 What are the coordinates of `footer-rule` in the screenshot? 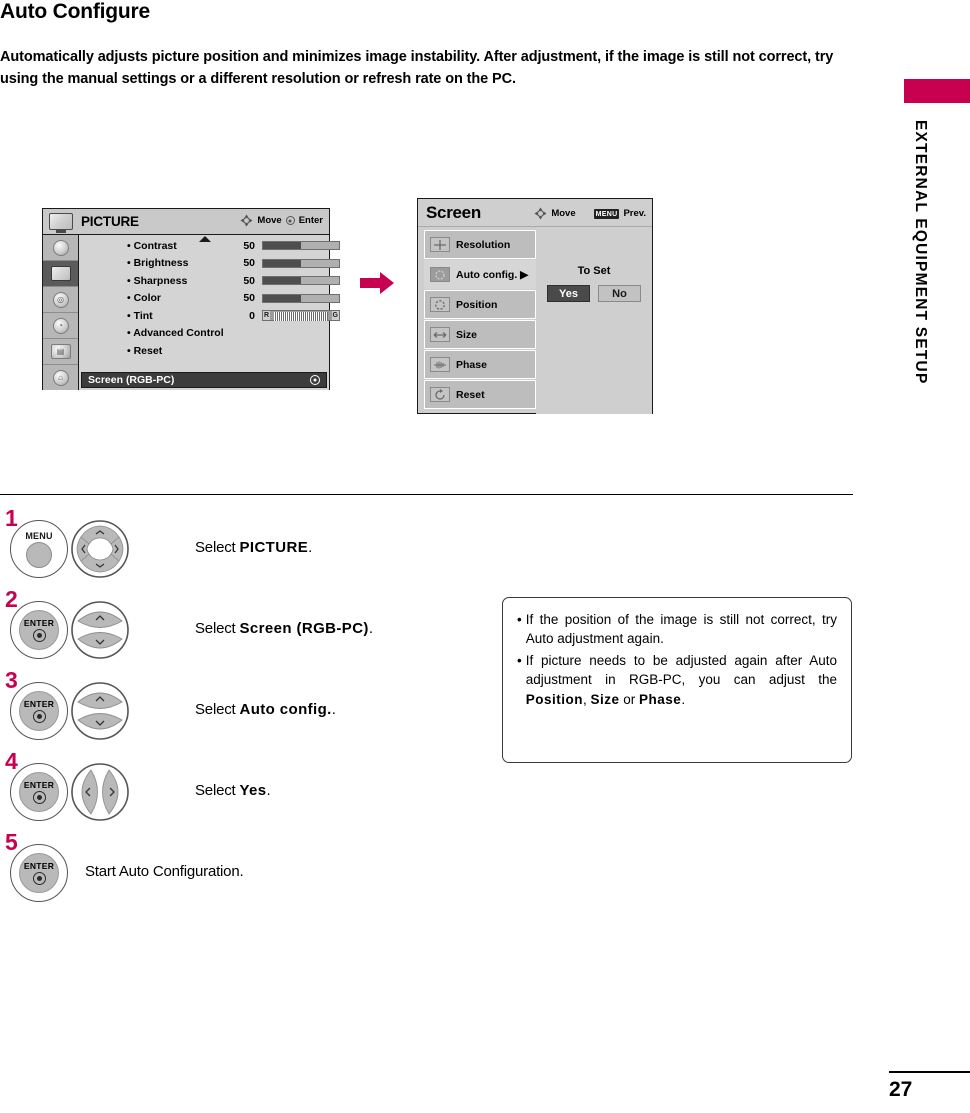 It's located at (929, 1072).